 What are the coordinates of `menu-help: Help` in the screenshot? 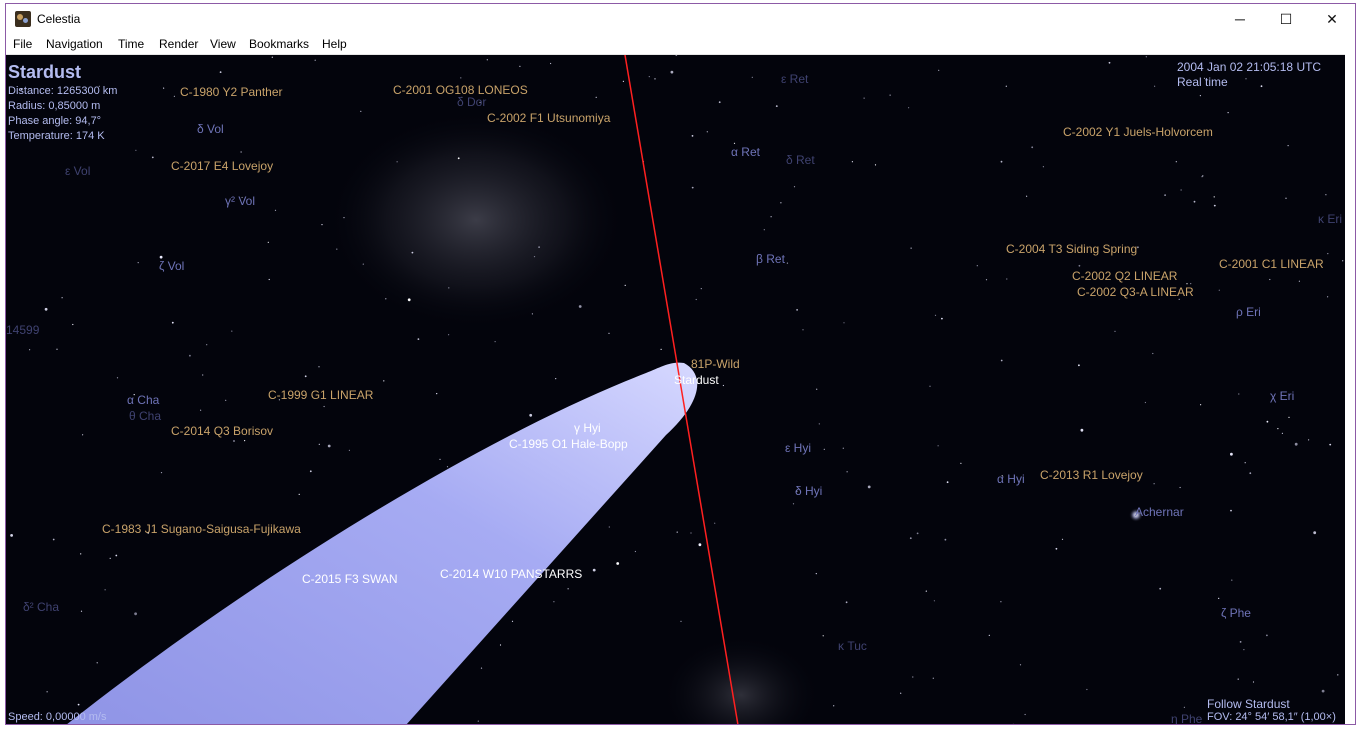 It's located at (334, 44).